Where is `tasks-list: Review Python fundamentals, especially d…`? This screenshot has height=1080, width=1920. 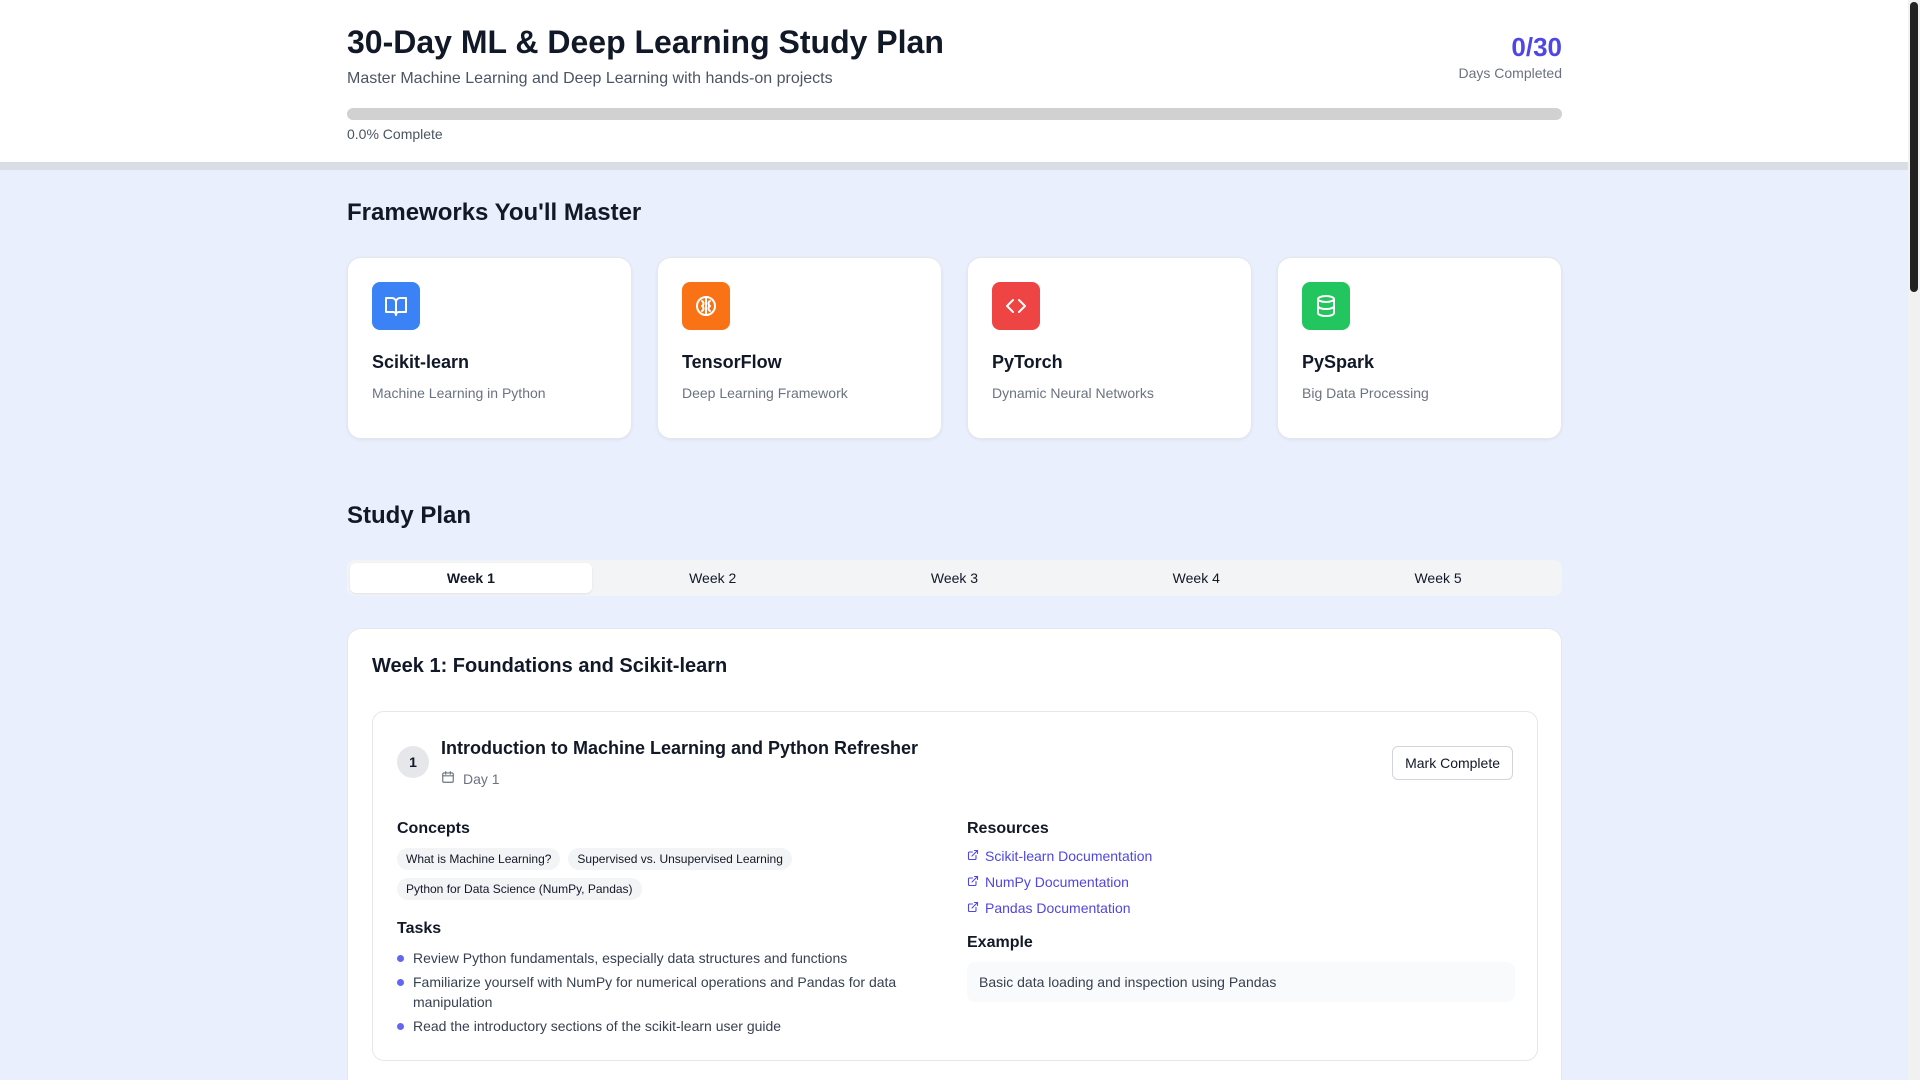
tasks-list: Review Python fundamentals, especially d… is located at coordinates (672, 992).